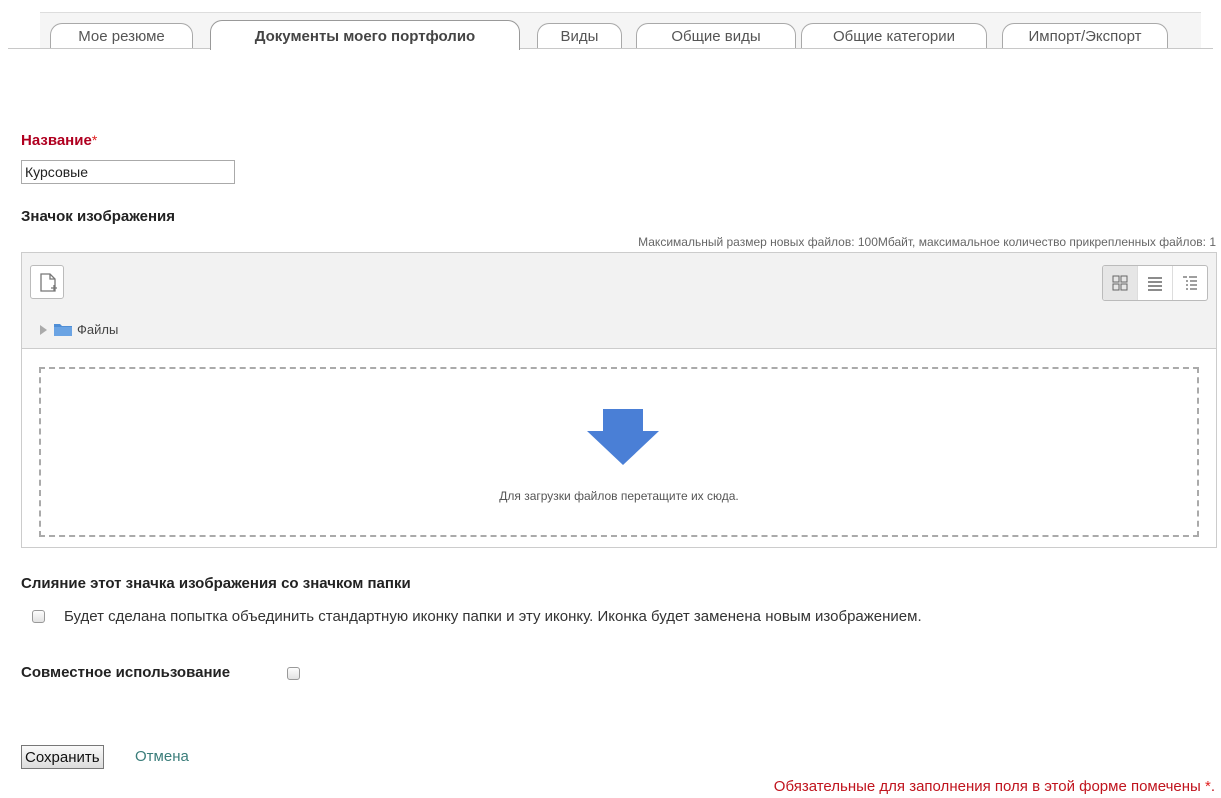  Describe the element at coordinates (43, 330) in the screenshot. I see `expand-triangle-icon` at that location.